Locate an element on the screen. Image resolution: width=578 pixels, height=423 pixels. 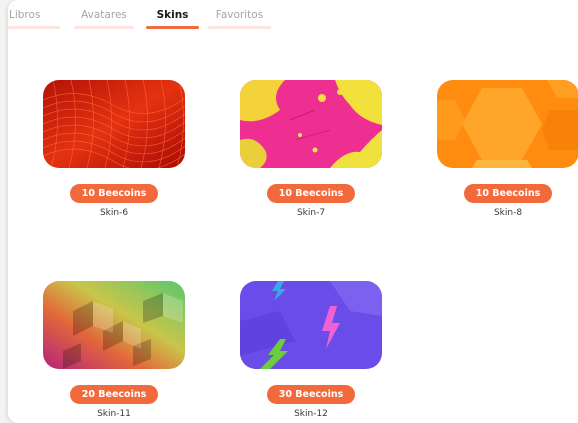
skin-name: Skin-7 is located at coordinates (311, 213).